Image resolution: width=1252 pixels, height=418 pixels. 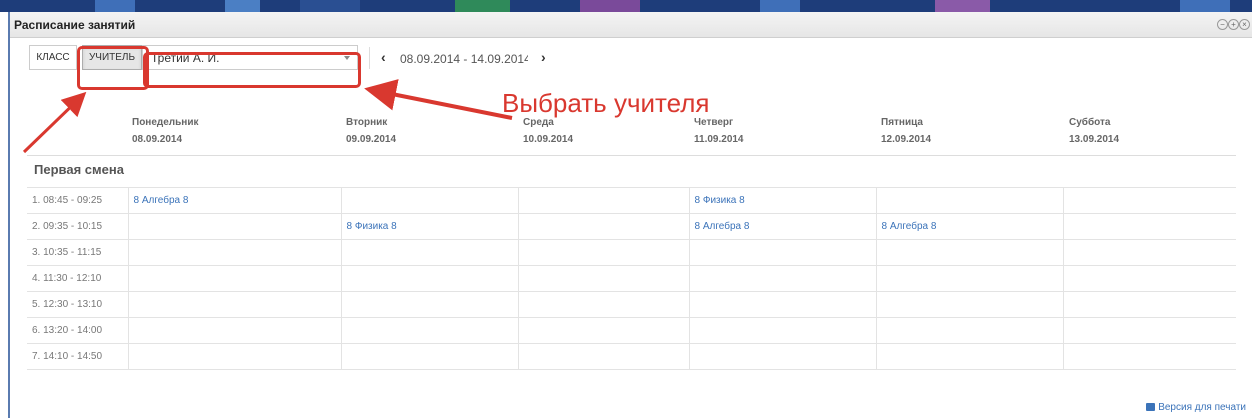 I want to click on printer-icon, so click(x=1151, y=407).